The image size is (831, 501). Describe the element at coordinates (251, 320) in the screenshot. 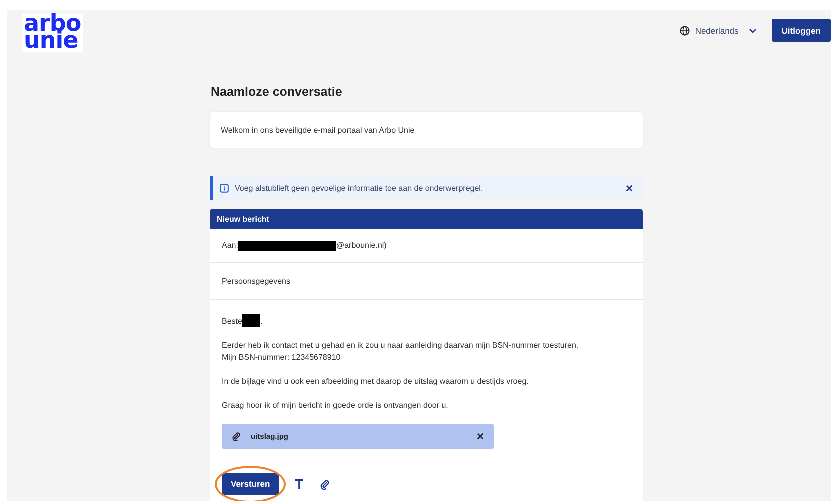

I see `redaction-bar` at that location.